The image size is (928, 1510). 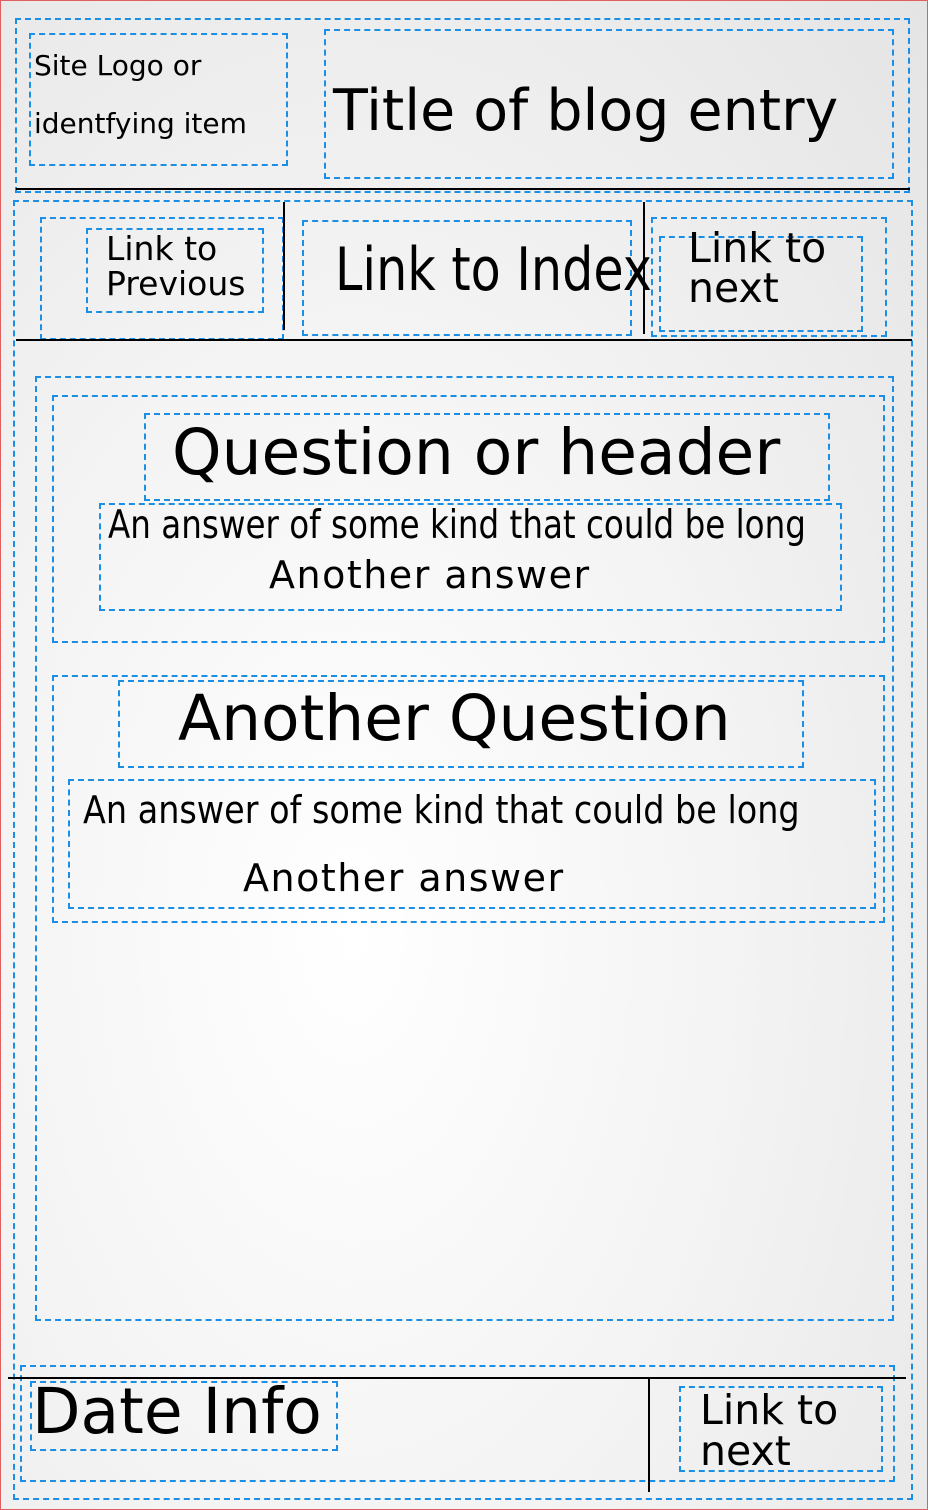 What do you see at coordinates (176, 283) in the screenshot?
I see `previous-link-line2: Previous` at bounding box center [176, 283].